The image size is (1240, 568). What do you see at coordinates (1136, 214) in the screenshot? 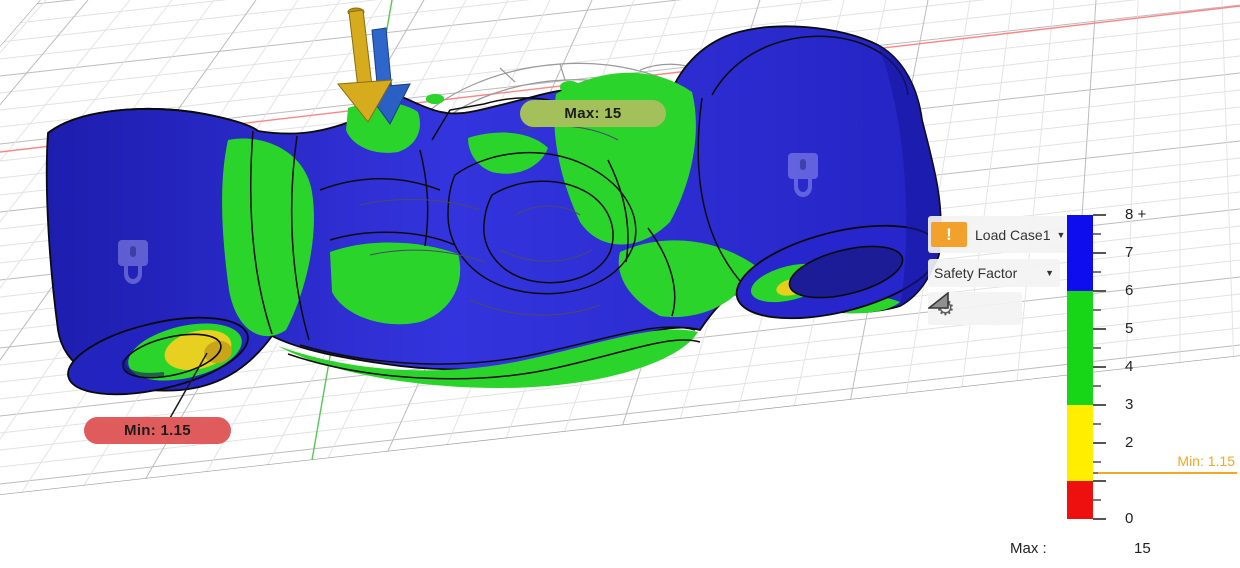
I see `legend-tick-label: 8 +` at bounding box center [1136, 214].